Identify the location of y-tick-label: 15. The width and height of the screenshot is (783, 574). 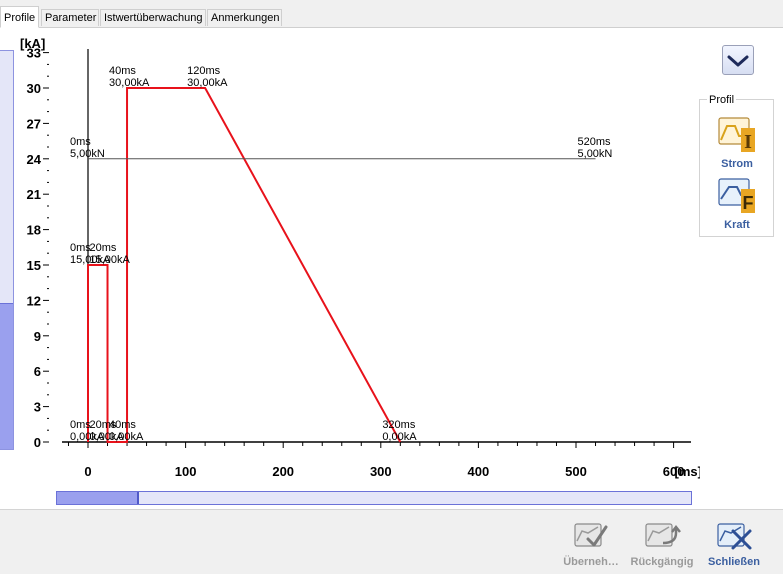
(34, 265).